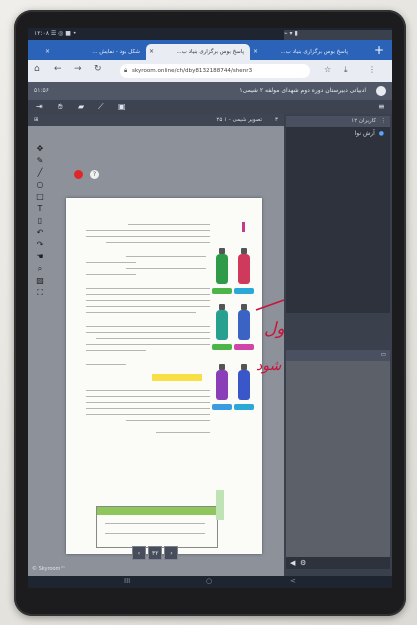 Image resolution: width=417 pixels, height=625 pixels. What do you see at coordinates (338, 121) in the screenshot?
I see `users-panel-header: کاربران ۱۲ ⋮` at bounding box center [338, 121].